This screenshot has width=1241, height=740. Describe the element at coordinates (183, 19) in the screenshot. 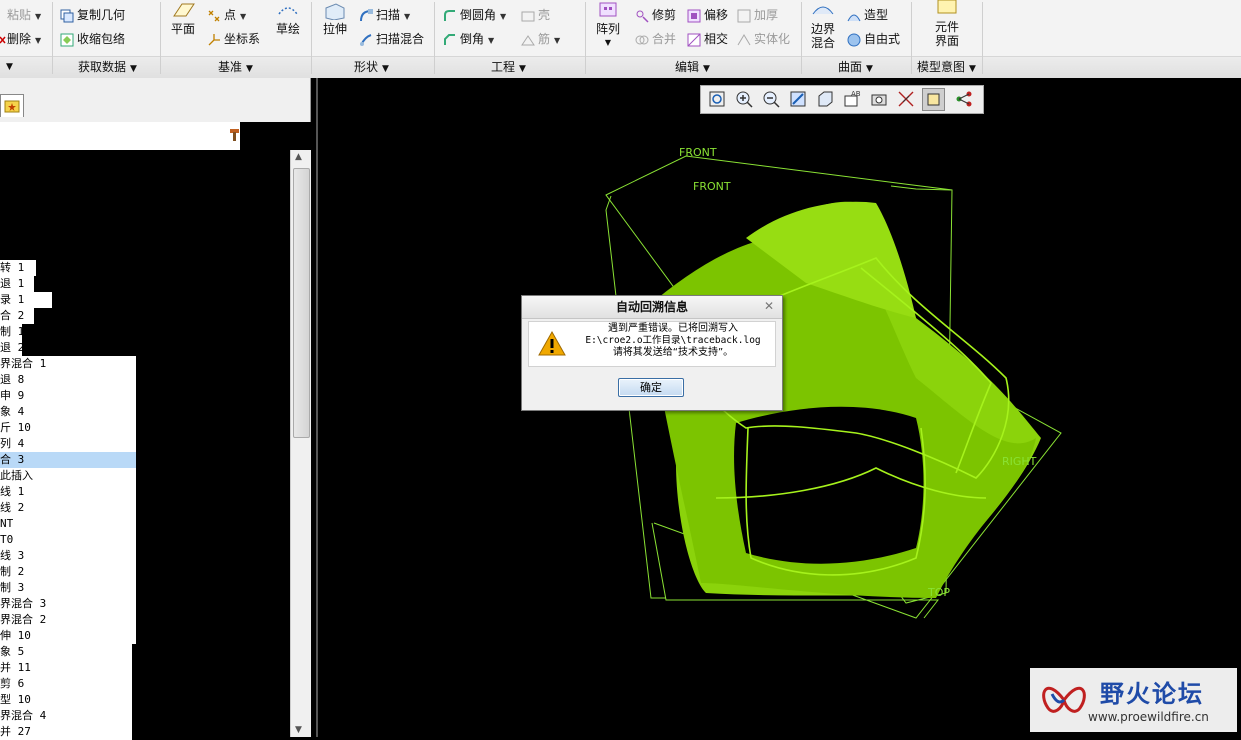

I see `plane-button: 平面` at that location.